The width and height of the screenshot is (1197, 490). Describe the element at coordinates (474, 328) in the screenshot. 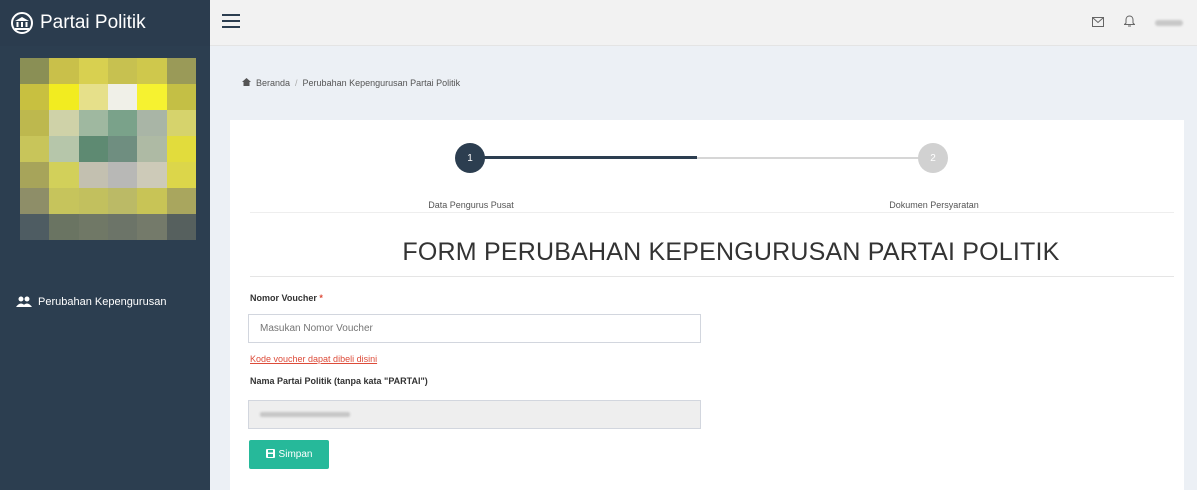

I see `voucher-input` at that location.